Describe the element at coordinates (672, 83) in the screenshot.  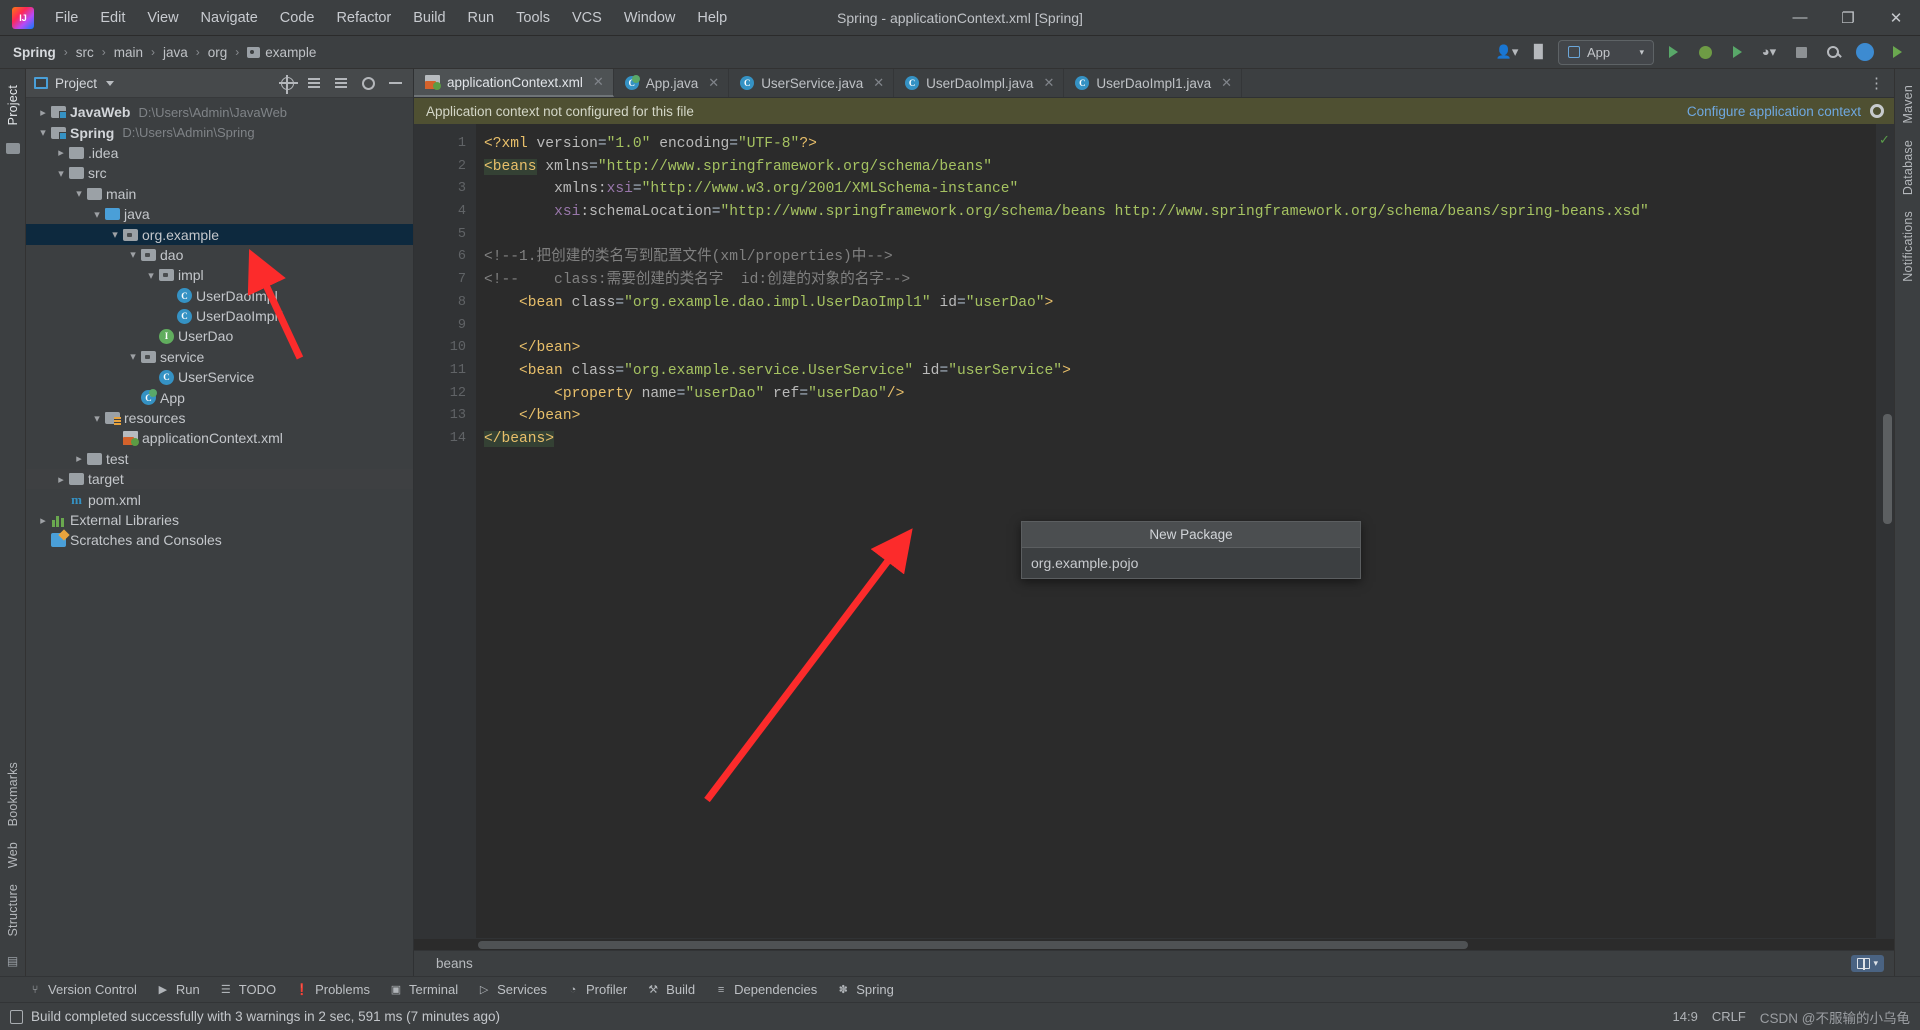
I see `editor-tab-app-java: C App.java ✕` at that location.